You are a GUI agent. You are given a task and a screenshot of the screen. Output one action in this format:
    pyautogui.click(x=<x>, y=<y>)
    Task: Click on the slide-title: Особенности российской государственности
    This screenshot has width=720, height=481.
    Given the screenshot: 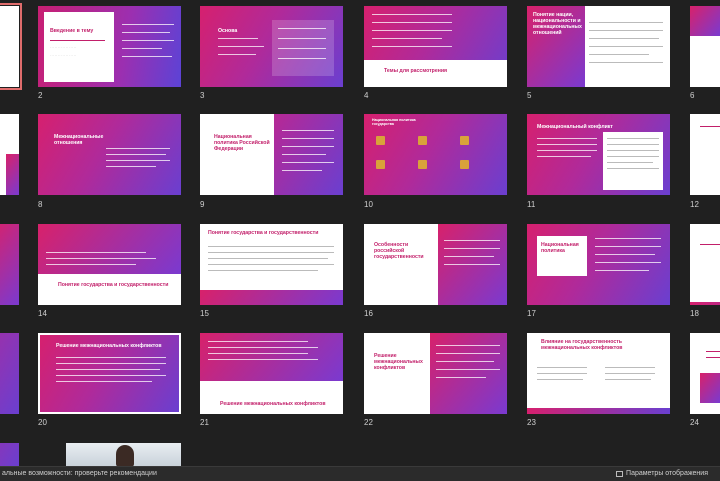 What is the action you would take?
    pyautogui.click(x=399, y=251)
    